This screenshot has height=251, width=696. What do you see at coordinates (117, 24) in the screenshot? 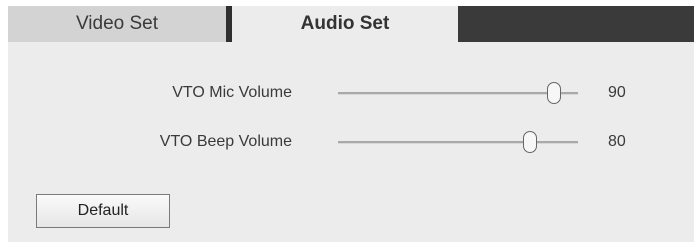
I see `tab-video-set: Video Set` at bounding box center [117, 24].